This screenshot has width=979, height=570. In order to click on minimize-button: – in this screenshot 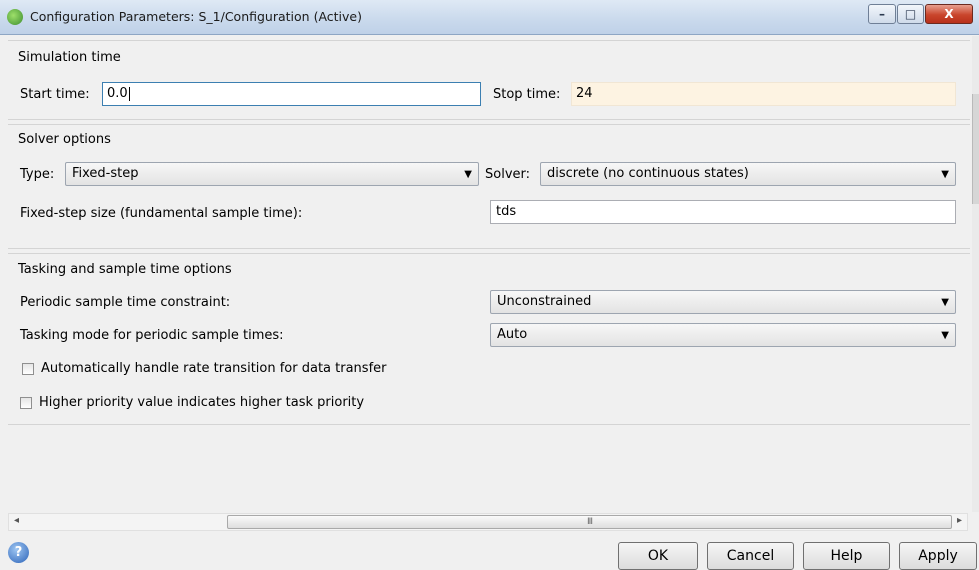, I will do `click(882, 14)`.